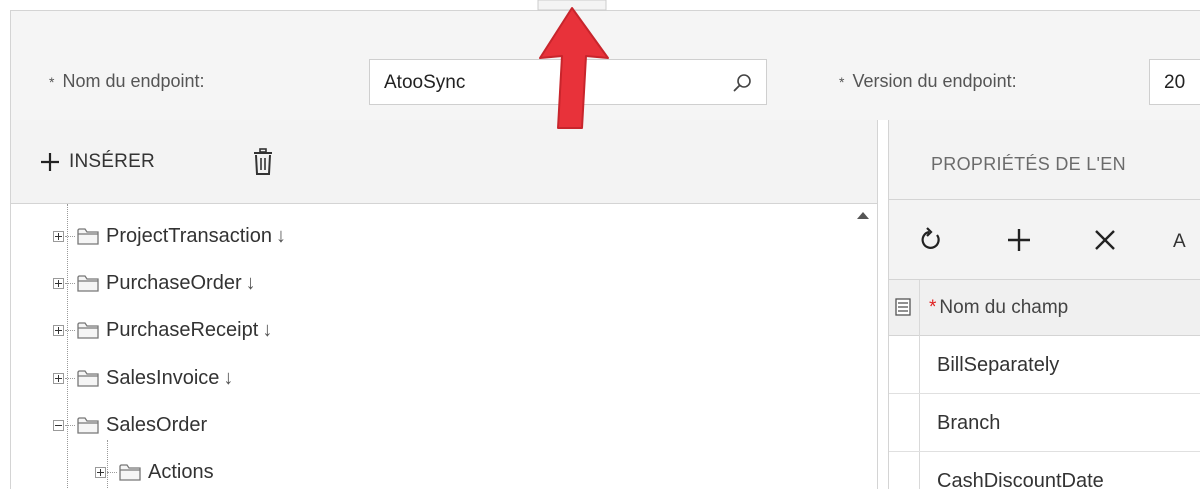 The height and width of the screenshot is (489, 1200). I want to click on close-icon, so click(1105, 240).